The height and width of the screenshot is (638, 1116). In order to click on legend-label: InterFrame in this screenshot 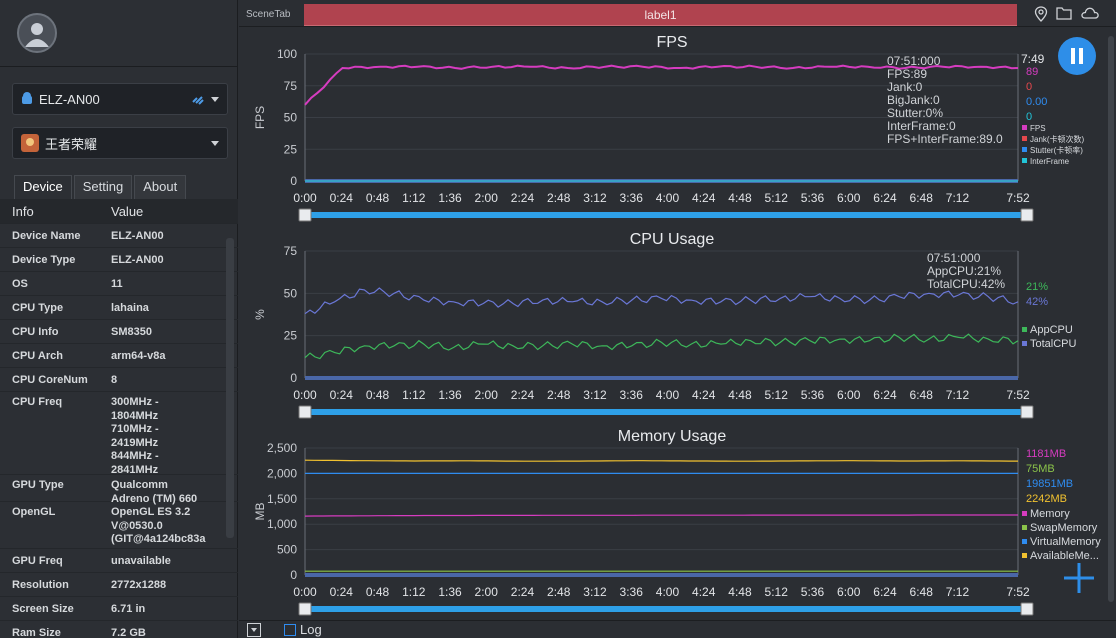, I will do `click(1050, 161)`.